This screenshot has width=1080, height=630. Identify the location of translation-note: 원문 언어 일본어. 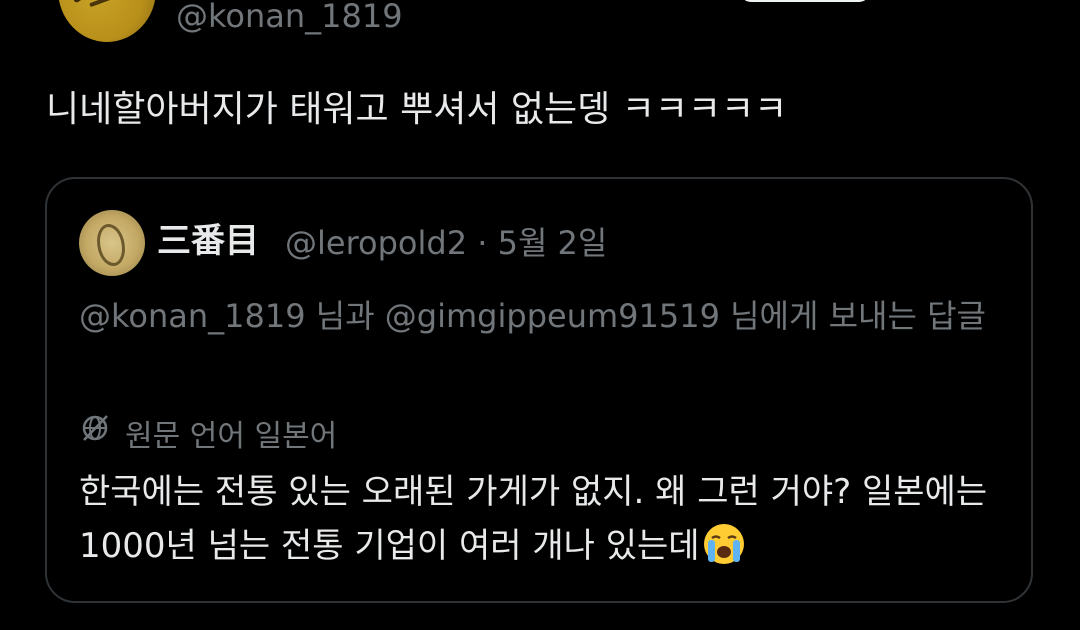
(208, 437).